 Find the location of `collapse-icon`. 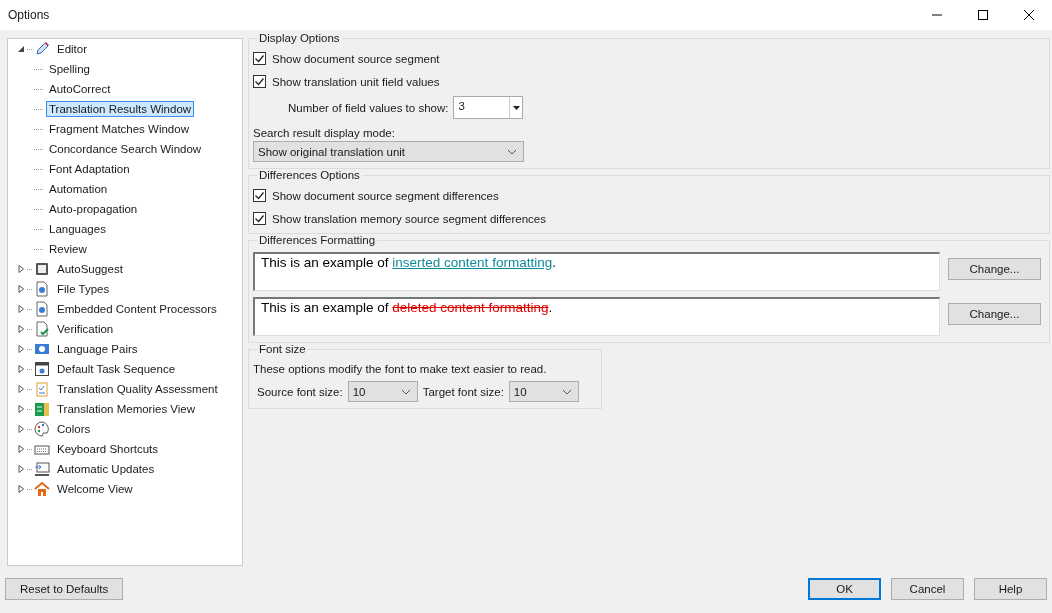

collapse-icon is located at coordinates (21, 49).